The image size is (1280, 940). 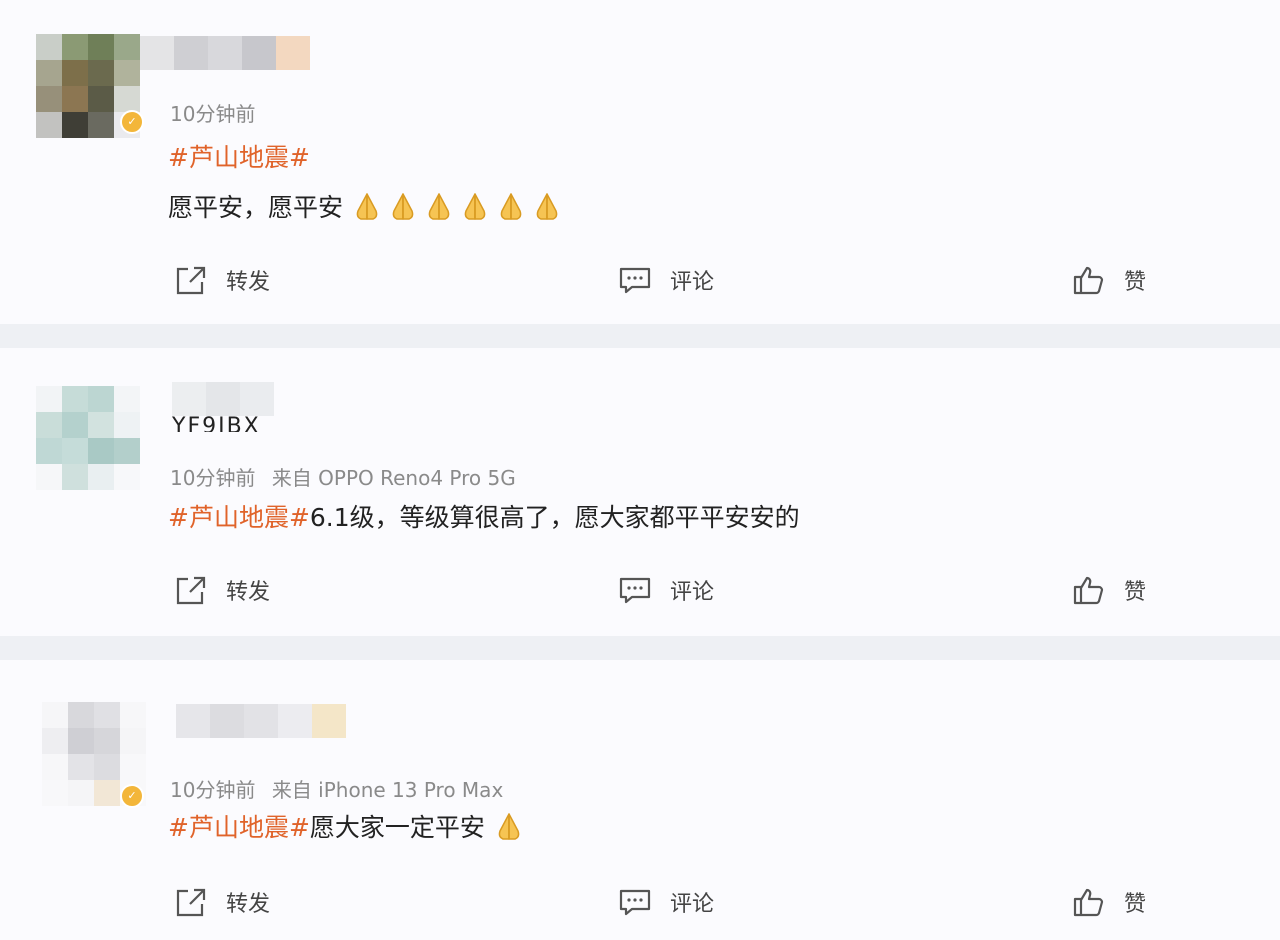 What do you see at coordinates (554, 517) in the screenshot?
I see `post-text: 6.1级，等级算很高了，愿大家都平平安安的` at bounding box center [554, 517].